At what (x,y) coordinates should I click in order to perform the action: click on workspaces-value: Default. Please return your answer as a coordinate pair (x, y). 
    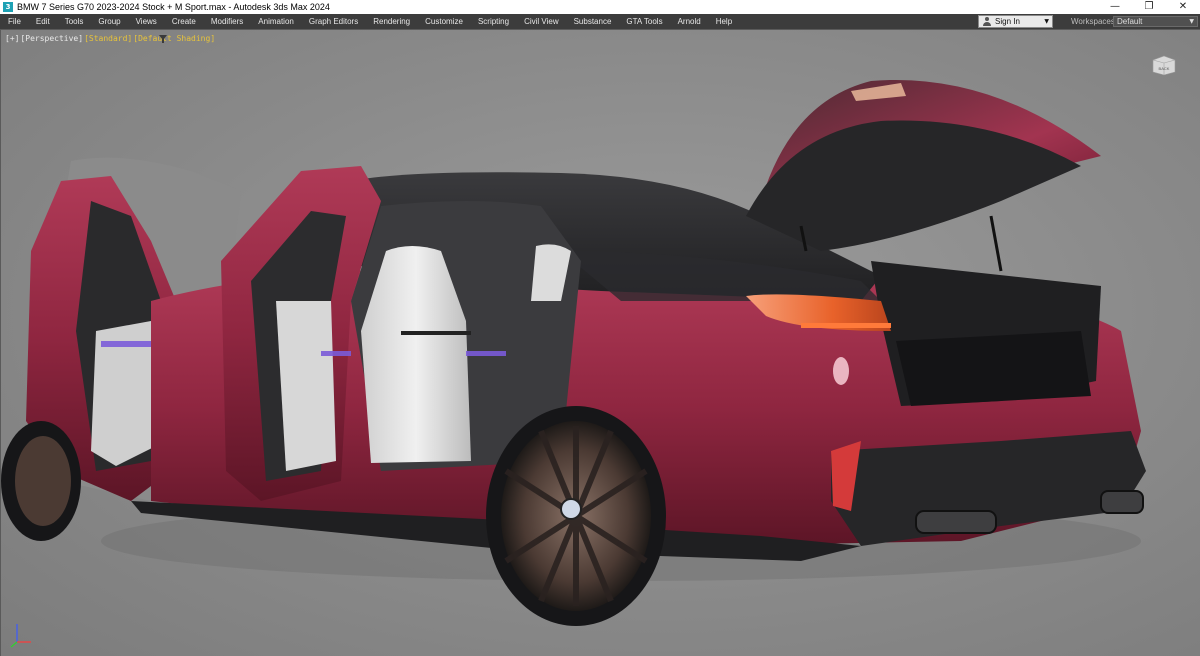
    Looking at the image, I should click on (1130, 21).